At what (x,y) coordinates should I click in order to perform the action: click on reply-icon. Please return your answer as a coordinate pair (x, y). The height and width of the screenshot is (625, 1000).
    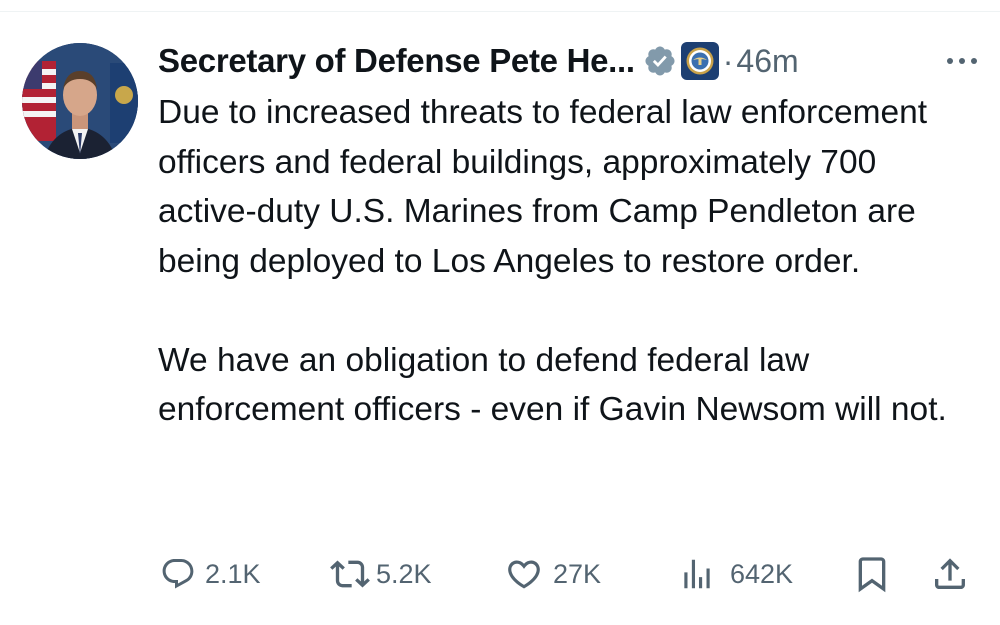
    Looking at the image, I should click on (178, 574).